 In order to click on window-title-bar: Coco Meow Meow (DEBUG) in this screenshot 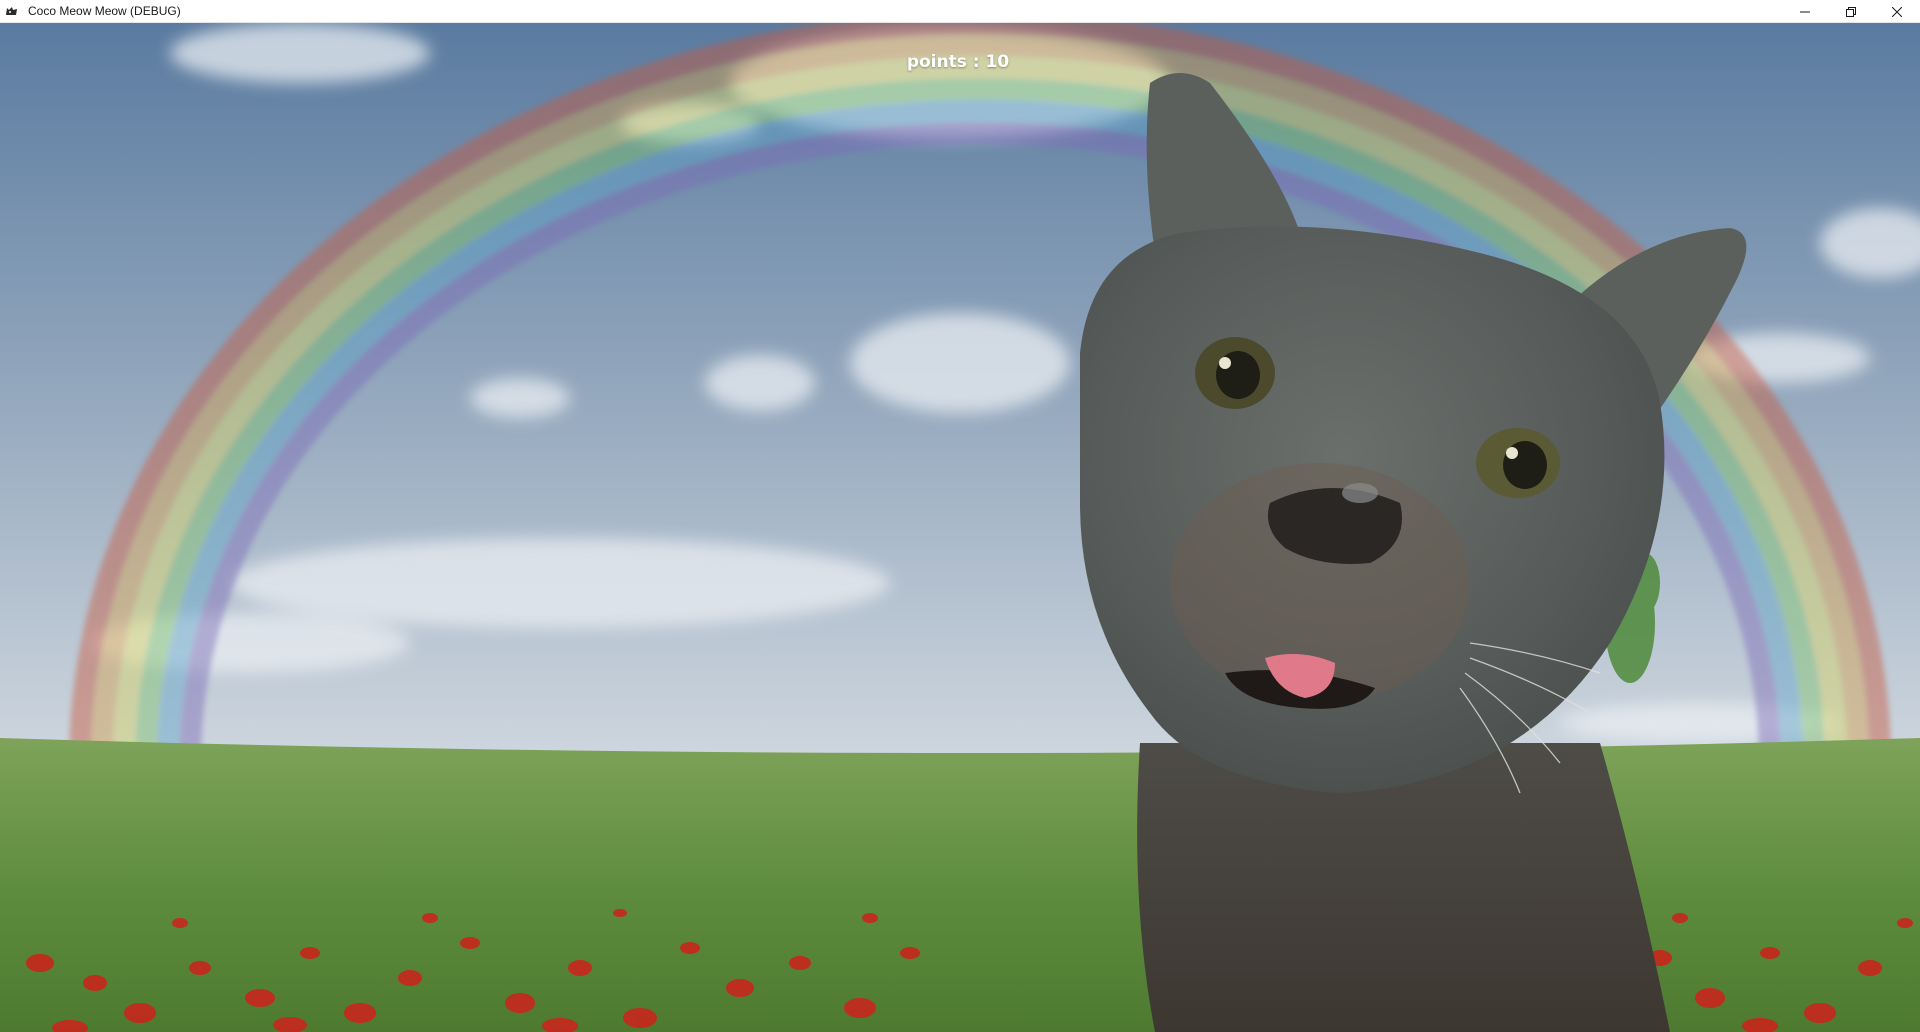, I will do `click(960, 11)`.